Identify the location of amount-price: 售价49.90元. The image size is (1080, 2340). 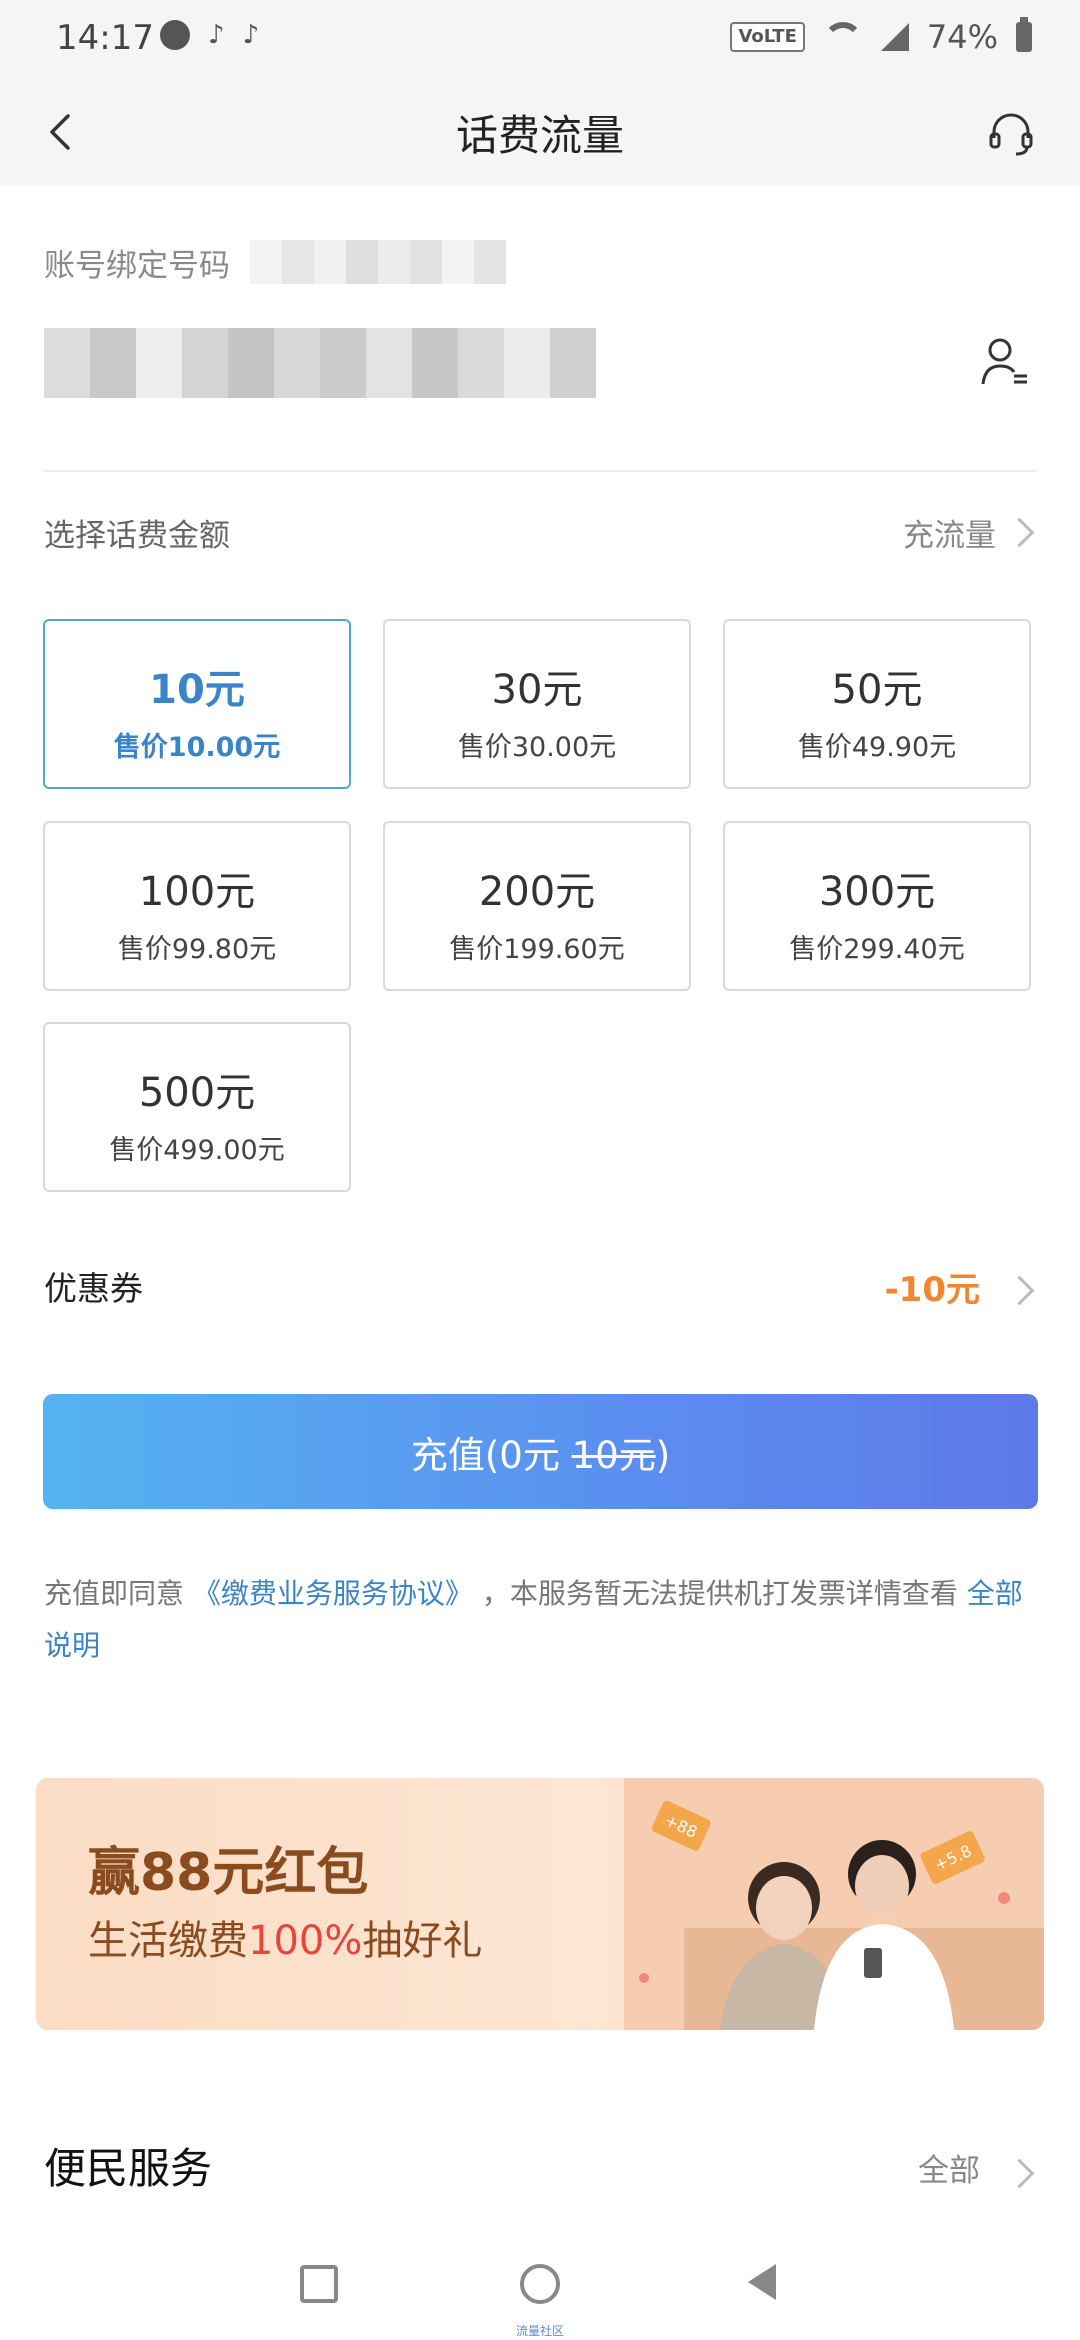
(877, 747).